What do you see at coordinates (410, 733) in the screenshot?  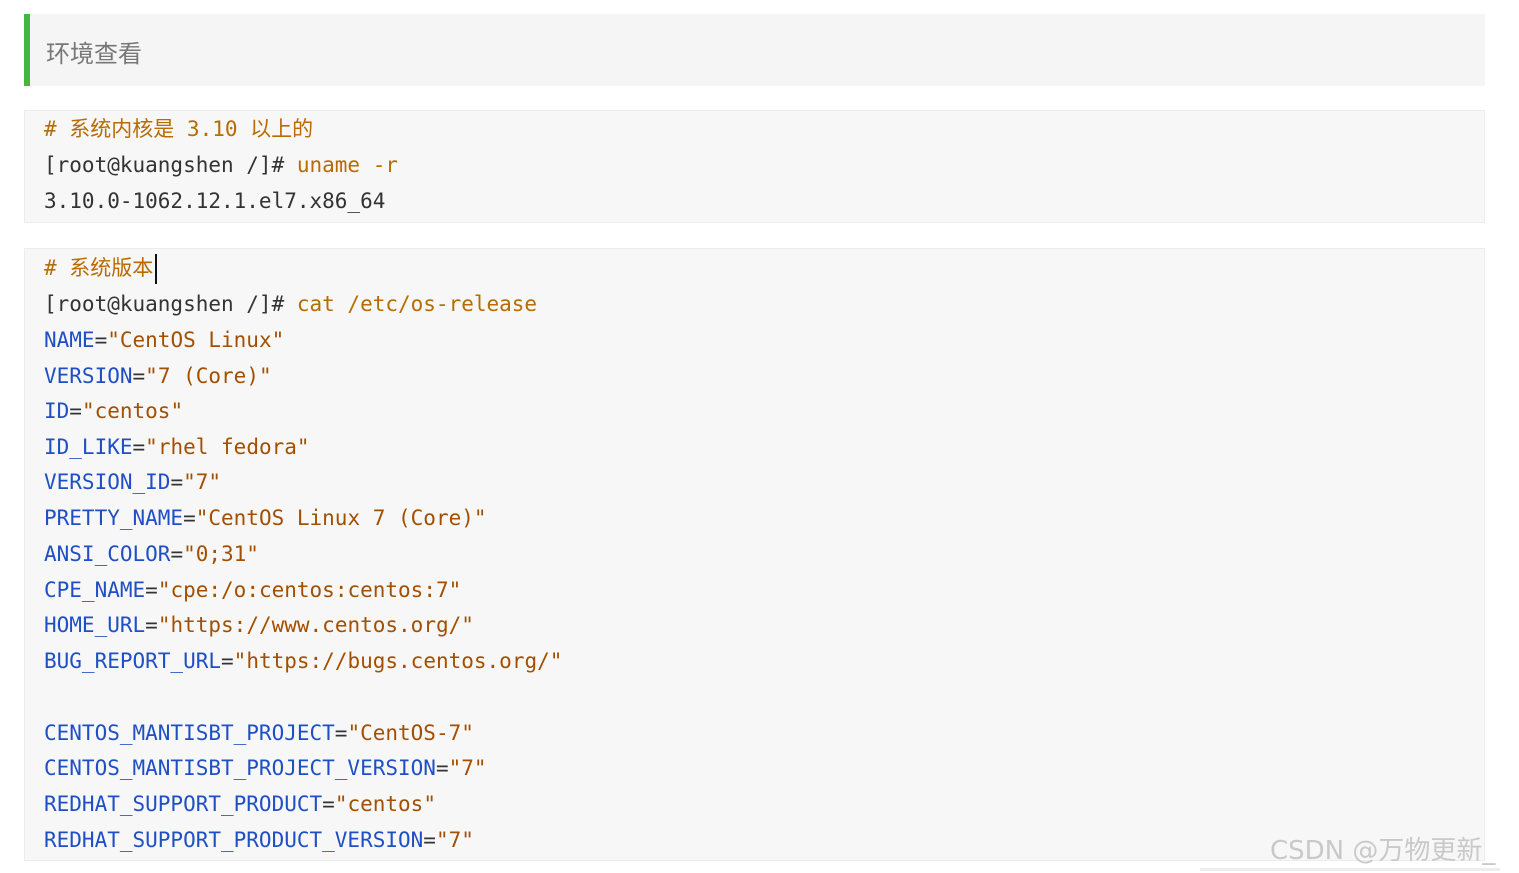 I see `os-release-value: "CentOS-7"` at bounding box center [410, 733].